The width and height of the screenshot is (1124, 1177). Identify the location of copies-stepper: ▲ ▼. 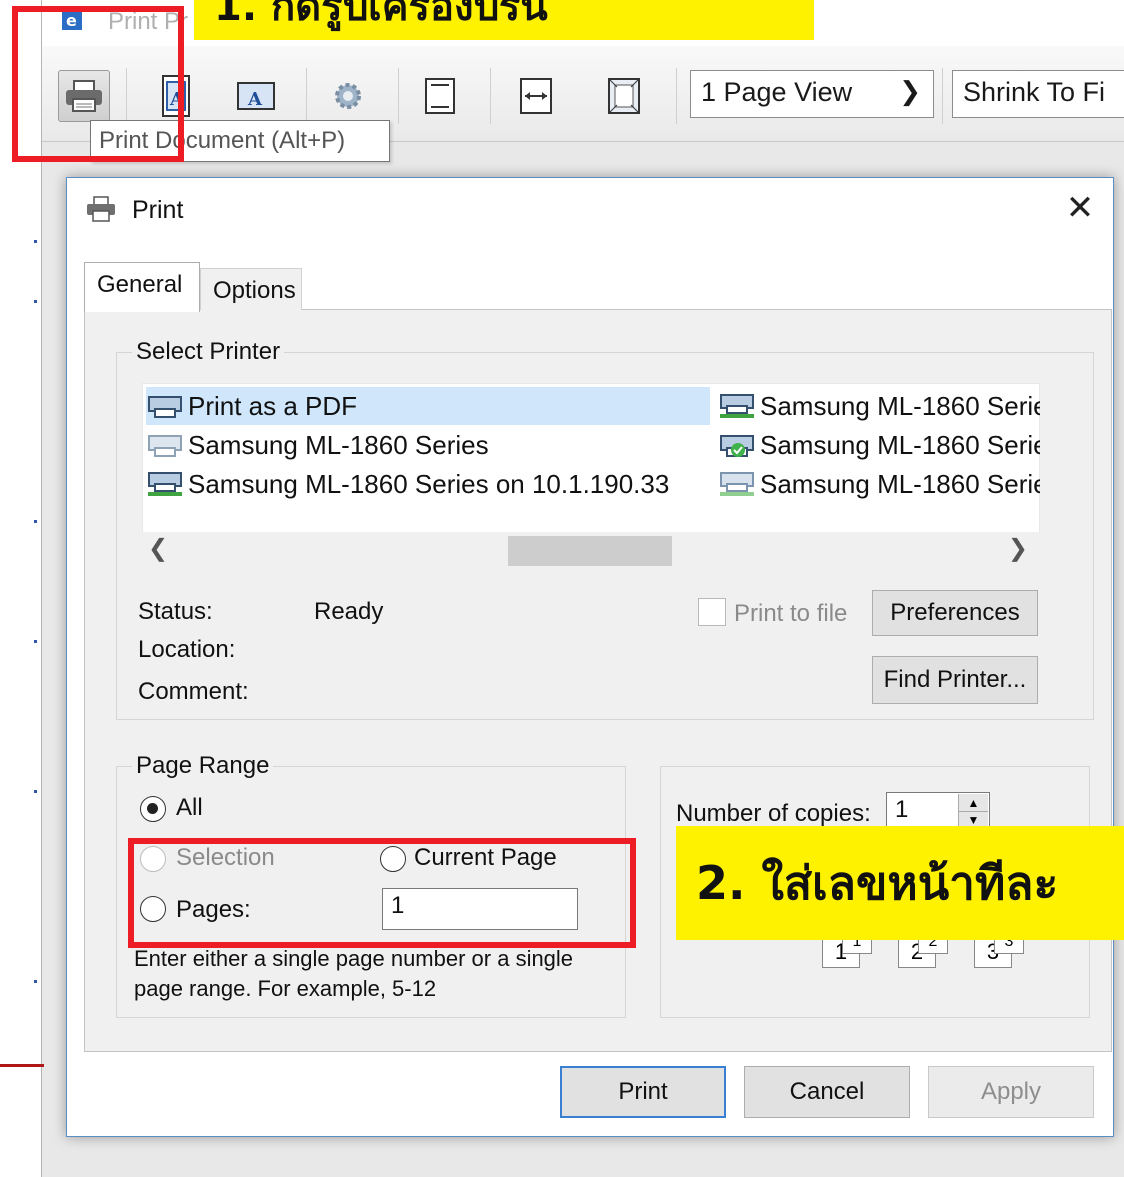
(973, 812).